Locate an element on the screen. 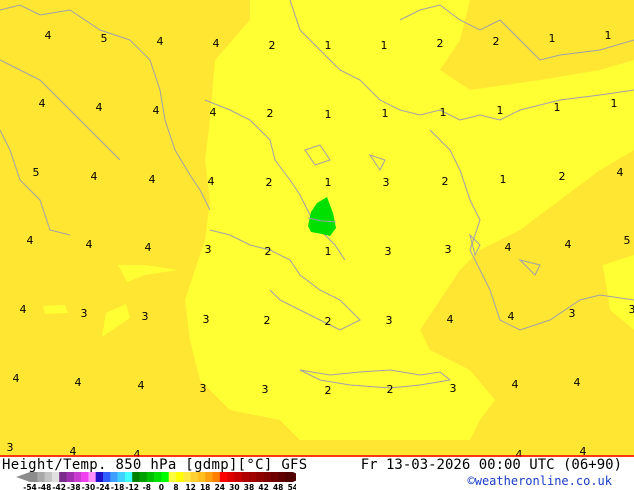 The image size is (634, 490). legend-tick-label: 12 is located at coordinates (190, 486).